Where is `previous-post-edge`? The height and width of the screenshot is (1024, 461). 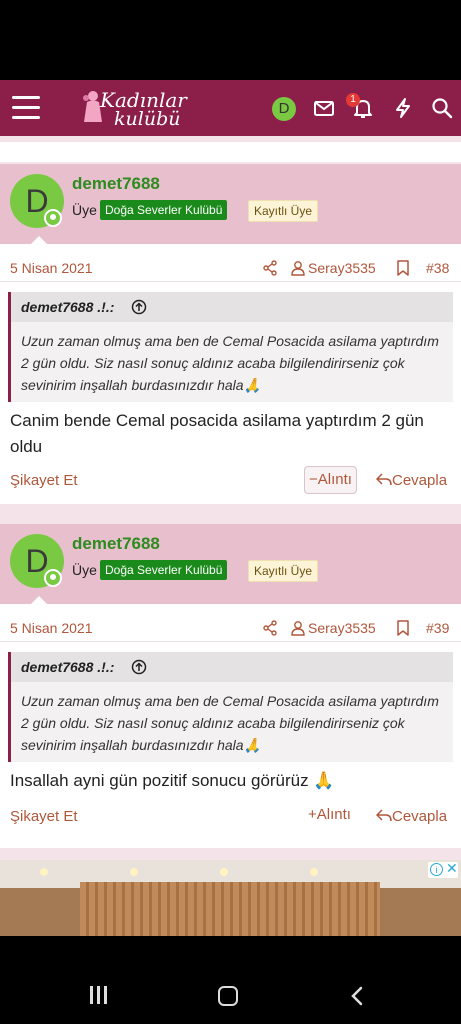
previous-post-edge is located at coordinates (230, 152).